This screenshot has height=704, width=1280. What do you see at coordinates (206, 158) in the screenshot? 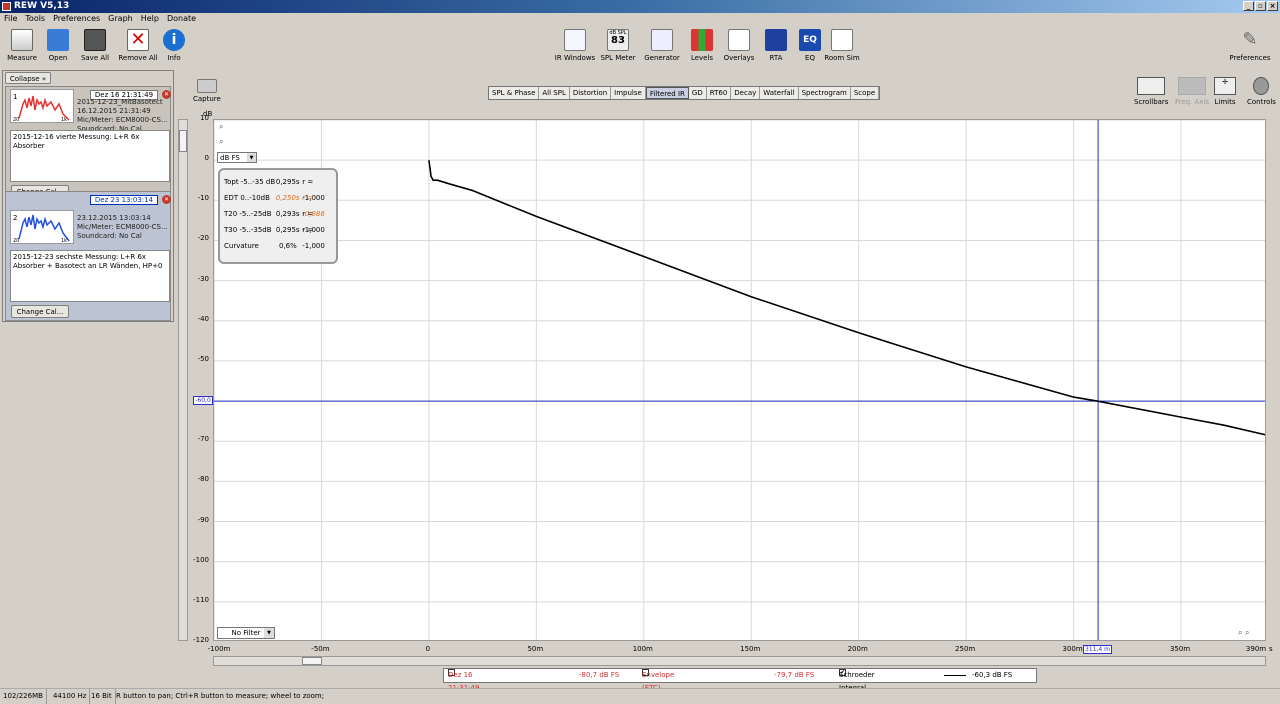
I see `y-tick-label: 0` at bounding box center [206, 158].